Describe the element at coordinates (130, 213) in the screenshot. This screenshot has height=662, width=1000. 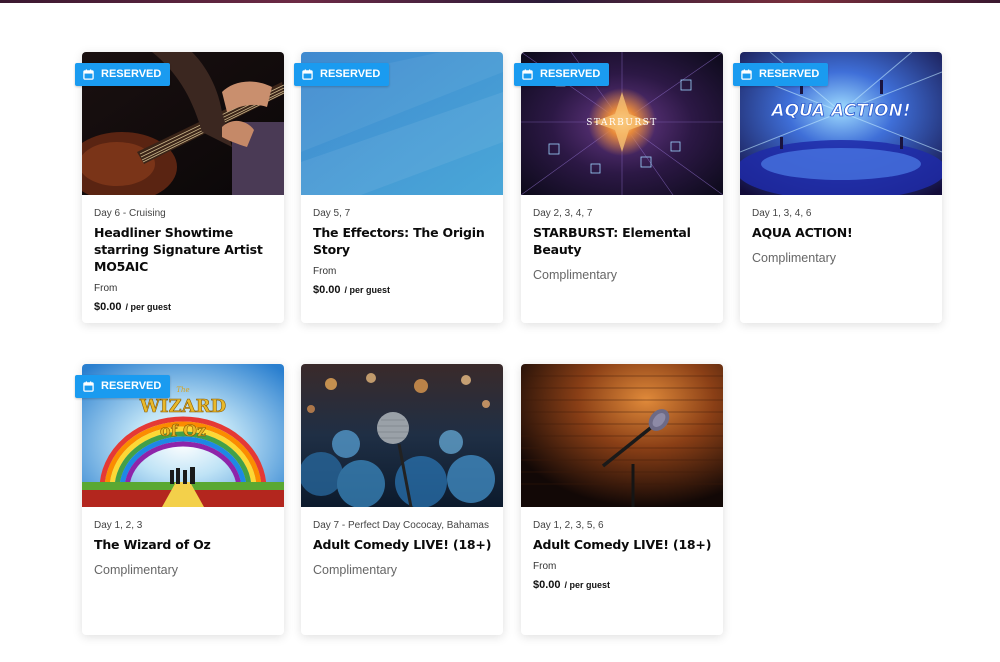
I see `event-days: Day 6 - Cruising` at that location.